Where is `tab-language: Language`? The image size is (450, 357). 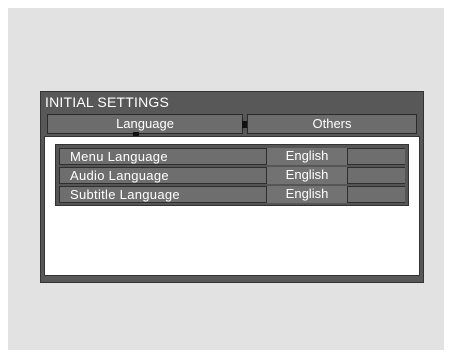 tab-language: Language is located at coordinates (145, 124).